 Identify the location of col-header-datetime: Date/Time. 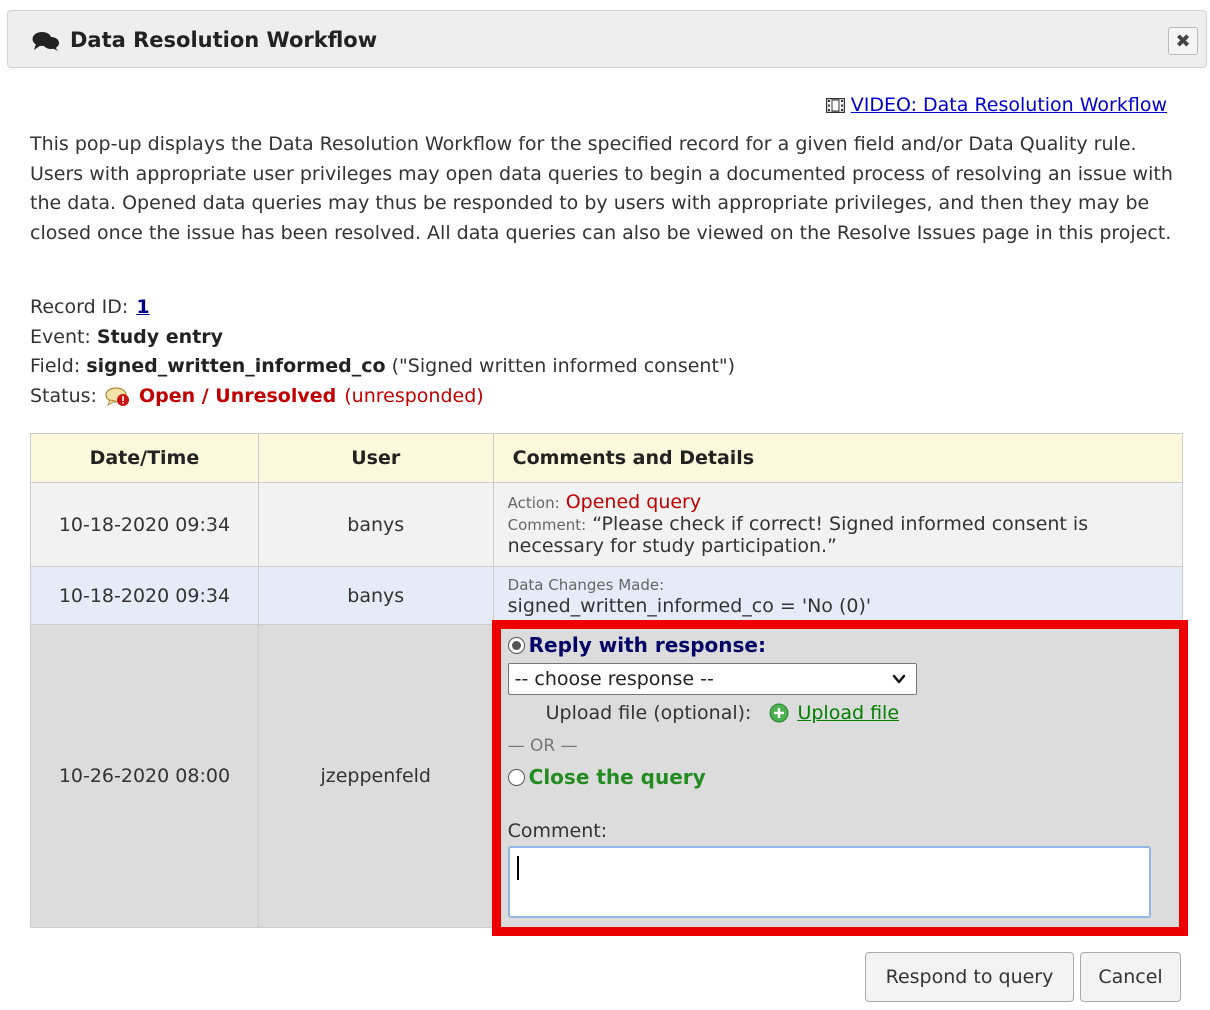
(144, 458).